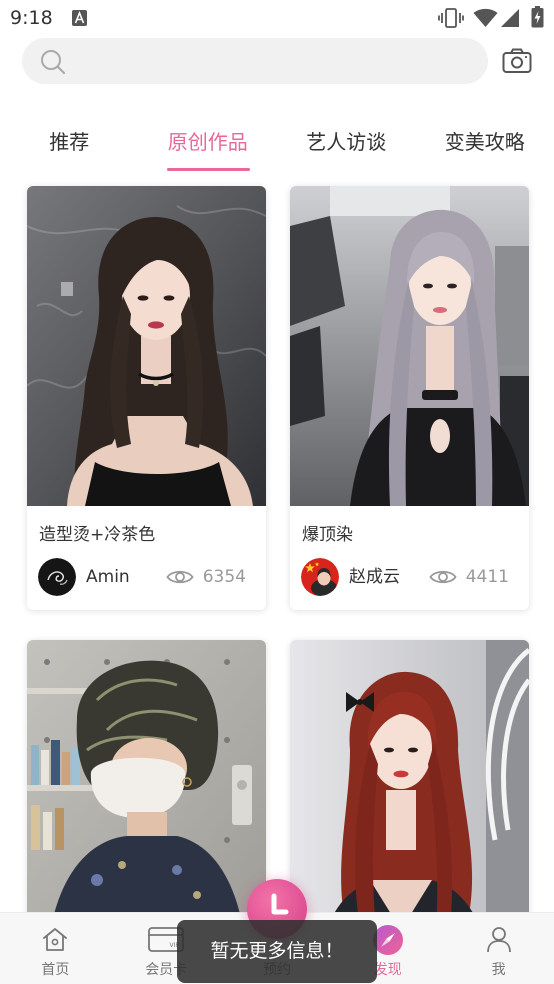  I want to click on nav-label: 我, so click(498, 970).